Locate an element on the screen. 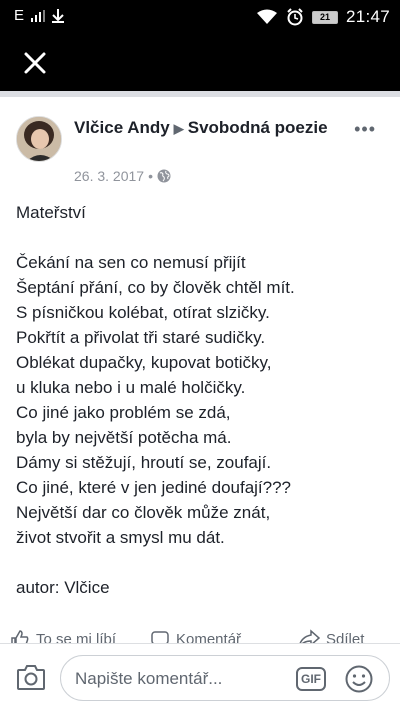 This screenshot has height=712, width=400. post-text-line: Co jiné, které v jen jediné doufají??? is located at coordinates (154, 487).